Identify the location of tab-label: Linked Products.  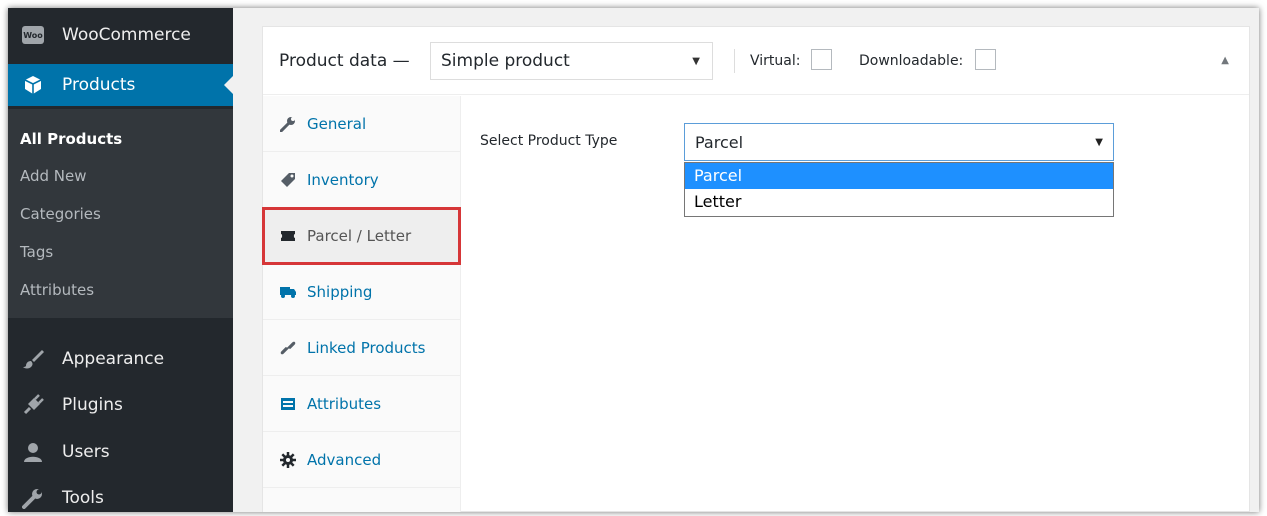
(366, 347).